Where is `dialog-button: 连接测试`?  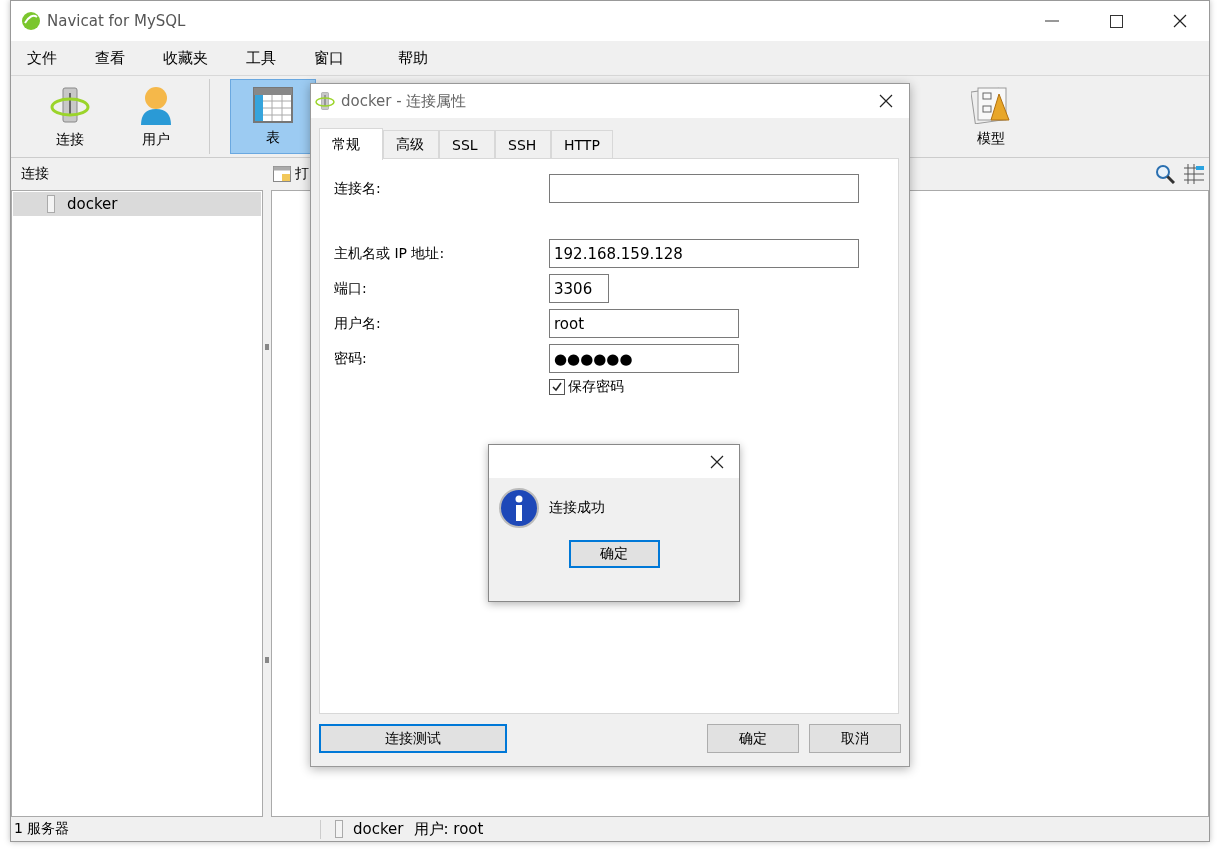 dialog-button: 连接测试 is located at coordinates (413, 738).